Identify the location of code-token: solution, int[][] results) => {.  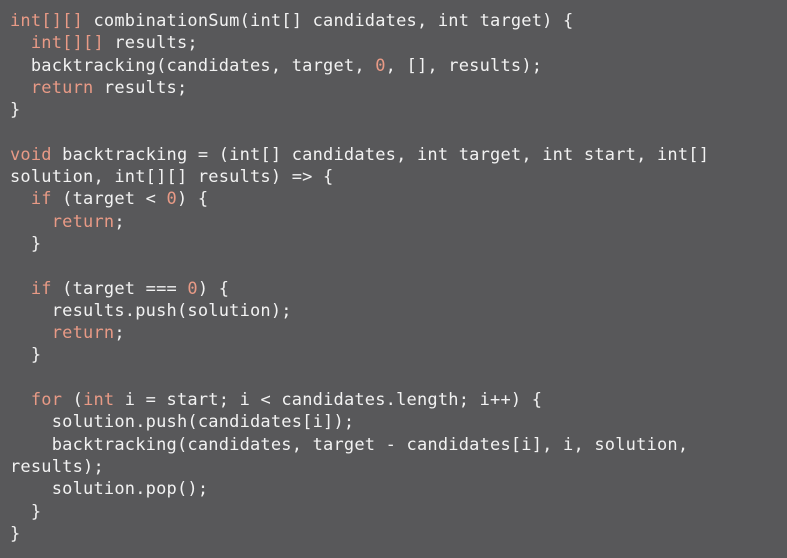
(172, 177).